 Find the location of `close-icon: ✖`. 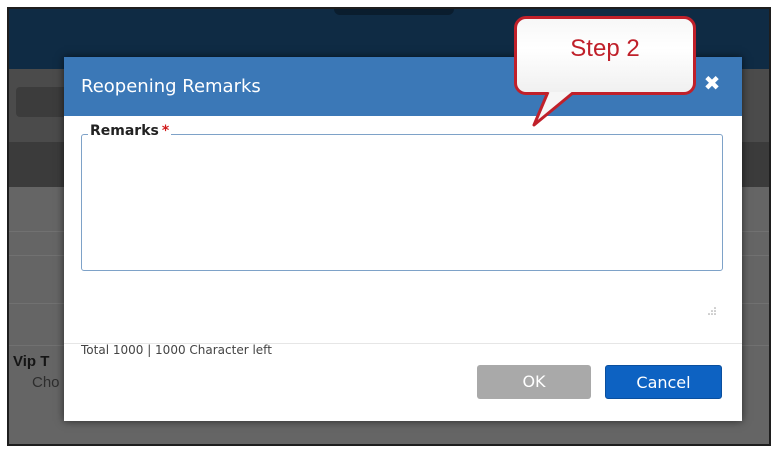

close-icon: ✖ is located at coordinates (712, 83).